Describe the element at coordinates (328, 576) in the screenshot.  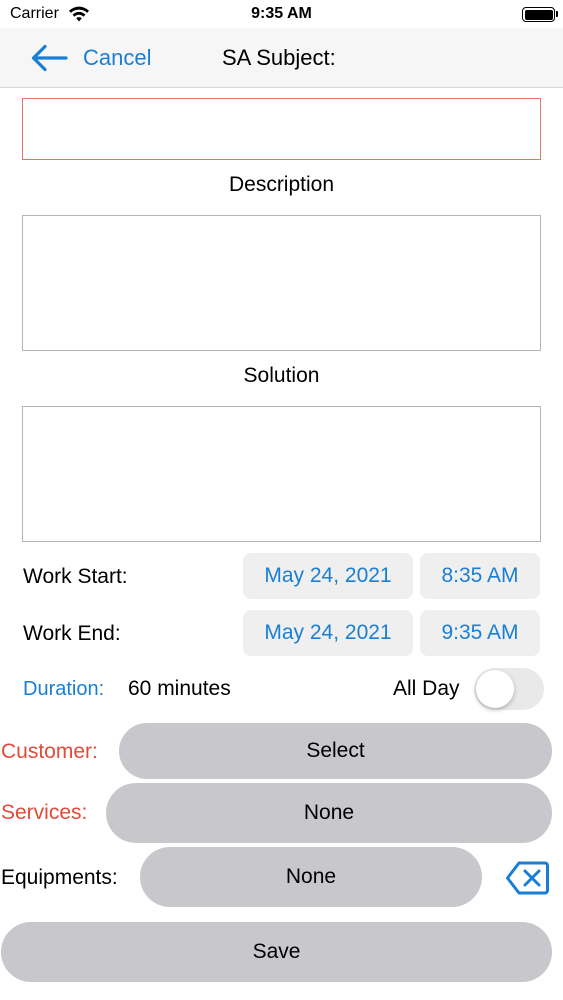
I see `work-start-date-button: May 24, 2021` at that location.